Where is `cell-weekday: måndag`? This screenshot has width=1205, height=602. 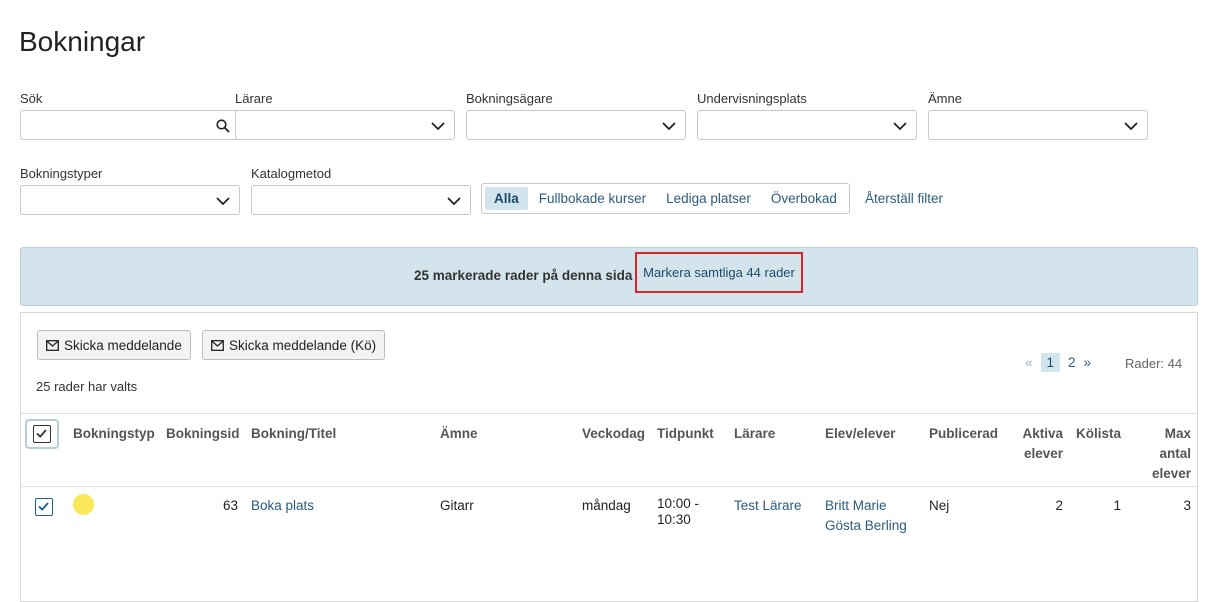 cell-weekday: måndag is located at coordinates (606, 505).